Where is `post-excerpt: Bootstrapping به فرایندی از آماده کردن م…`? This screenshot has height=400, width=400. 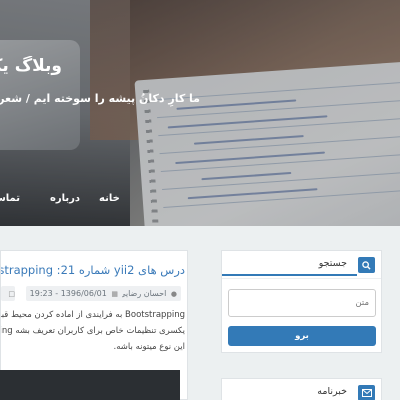
post-excerpt: Bootstrapping به فرایندی از آماده کردن م… is located at coordinates (93, 342).